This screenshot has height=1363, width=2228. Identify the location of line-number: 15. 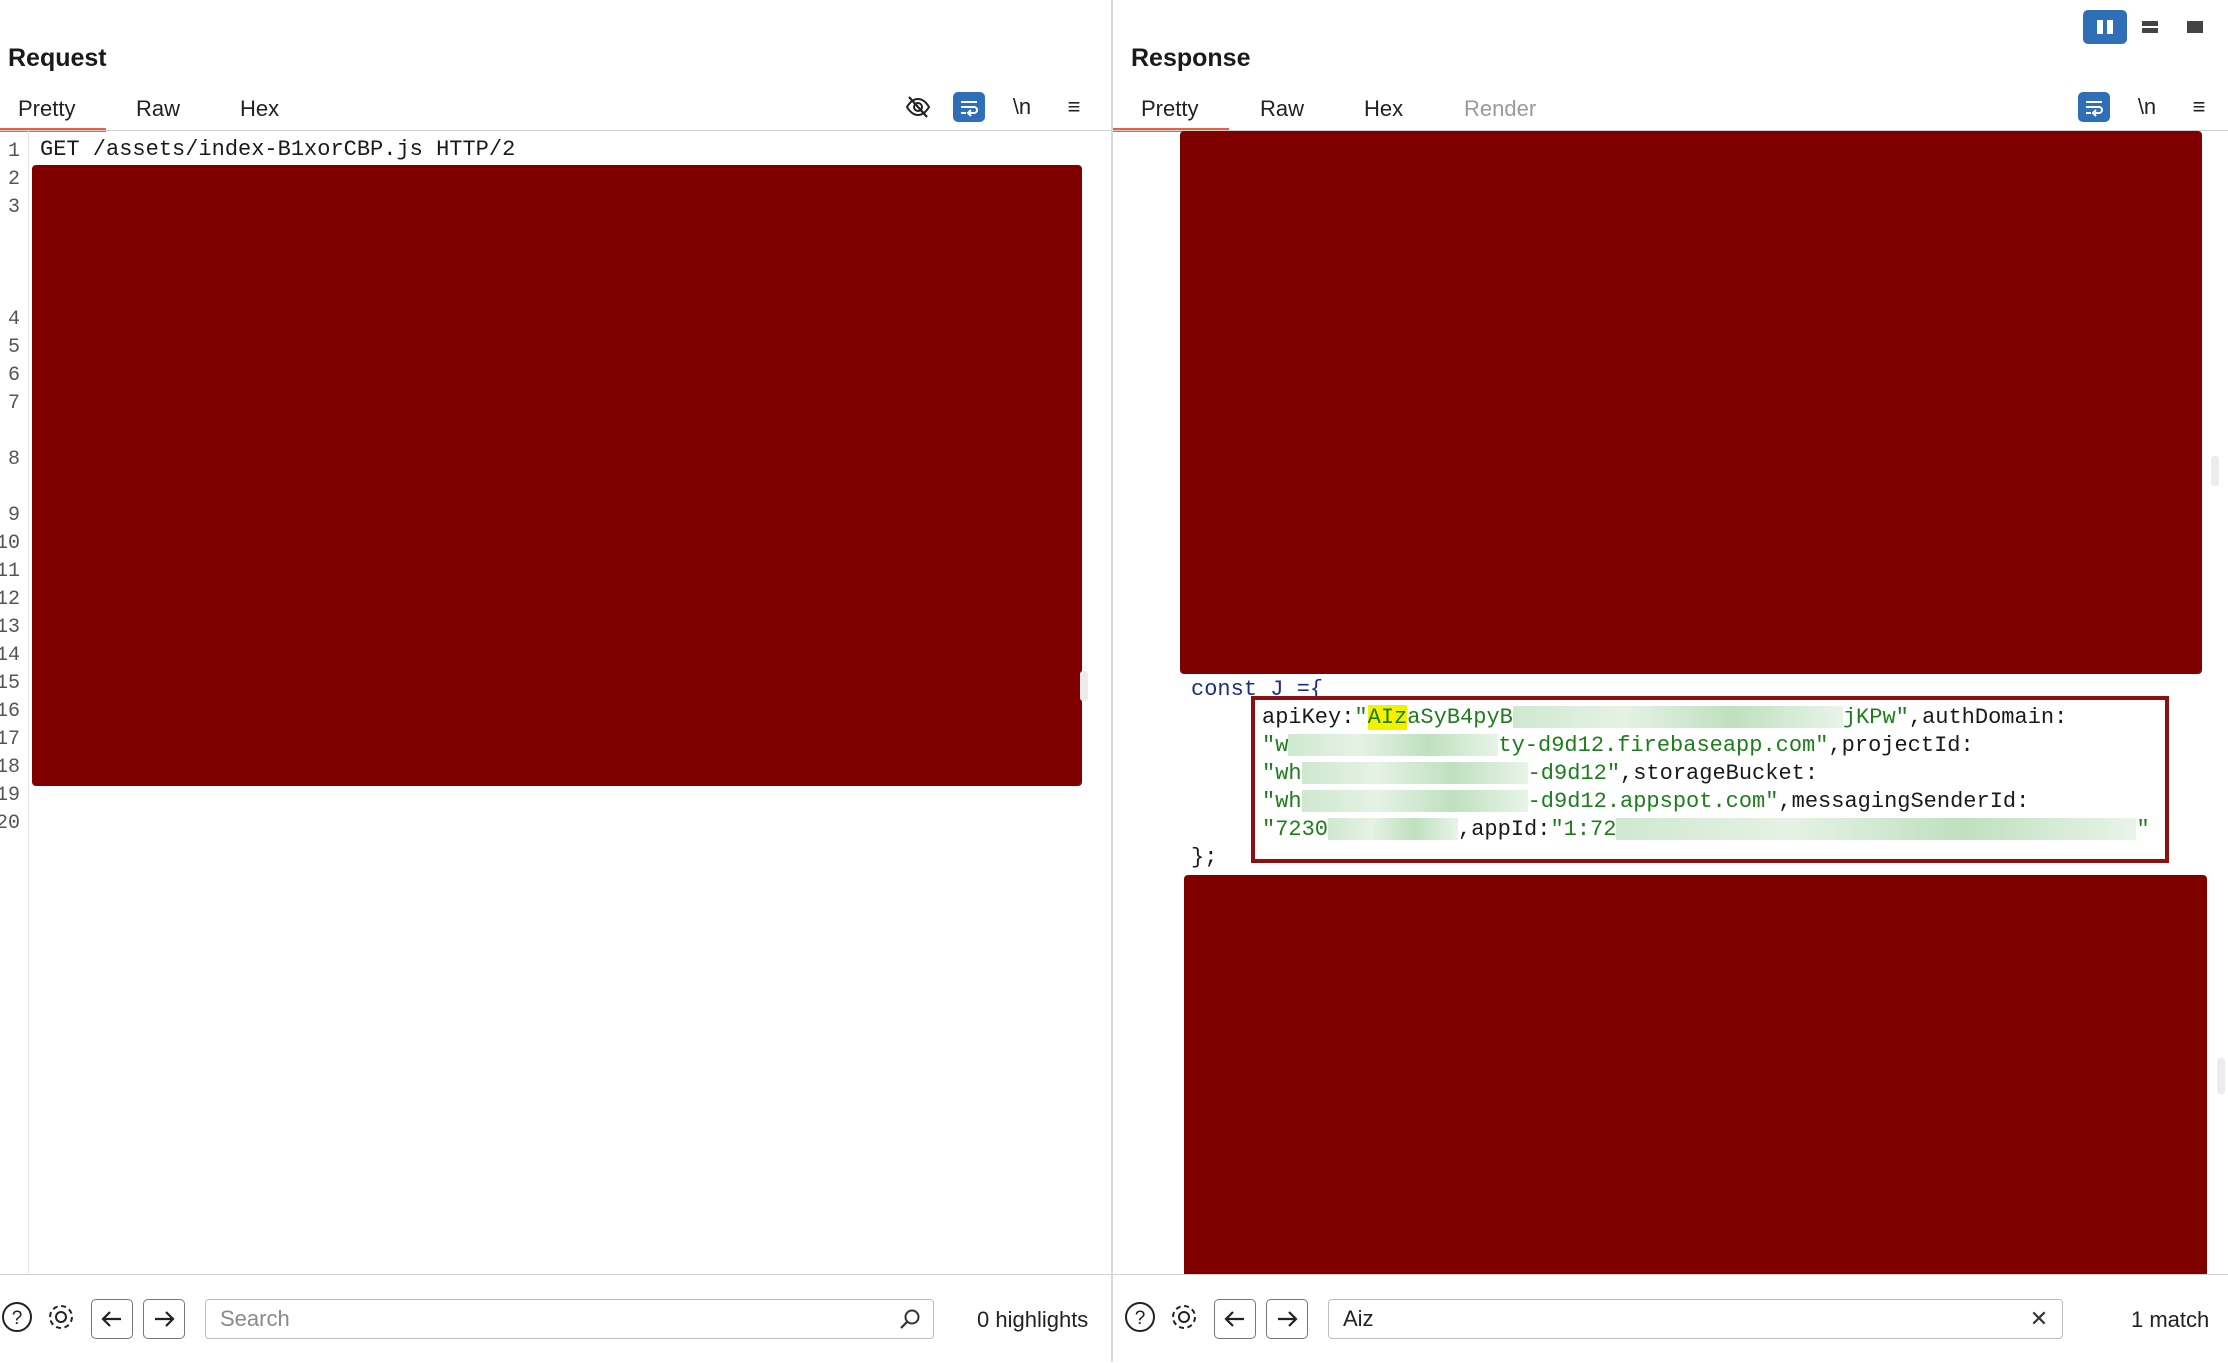
(10, 683).